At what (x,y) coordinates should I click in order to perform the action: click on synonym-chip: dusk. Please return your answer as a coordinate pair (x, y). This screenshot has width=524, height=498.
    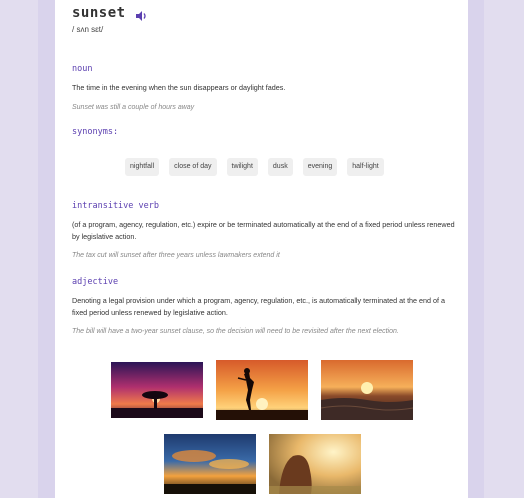
    Looking at the image, I should click on (280, 167).